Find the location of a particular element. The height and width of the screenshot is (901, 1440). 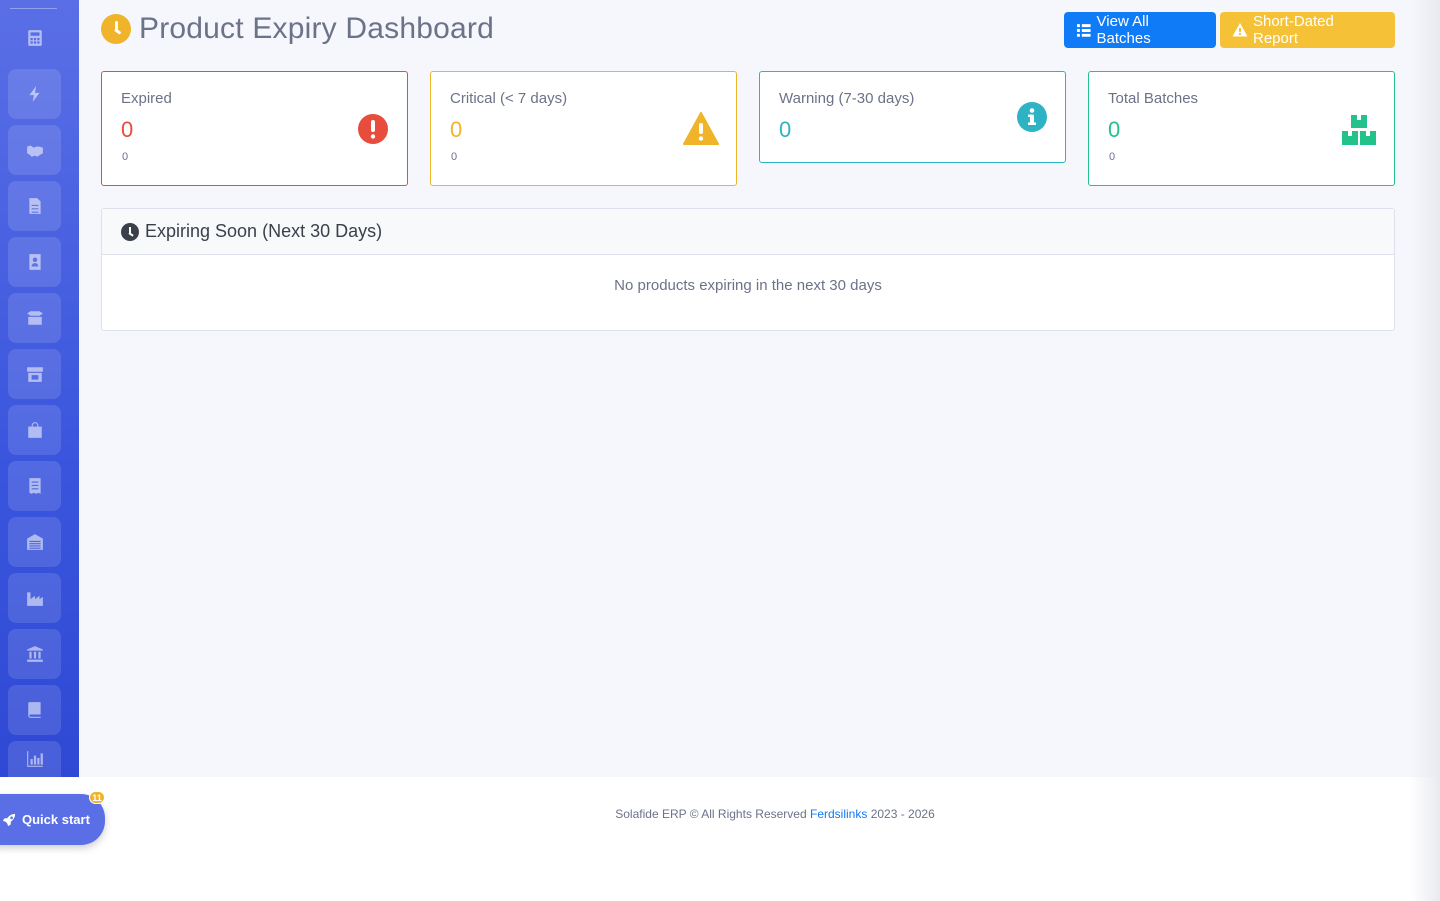

sidebar-item-shopping-bag is located at coordinates (34, 430).